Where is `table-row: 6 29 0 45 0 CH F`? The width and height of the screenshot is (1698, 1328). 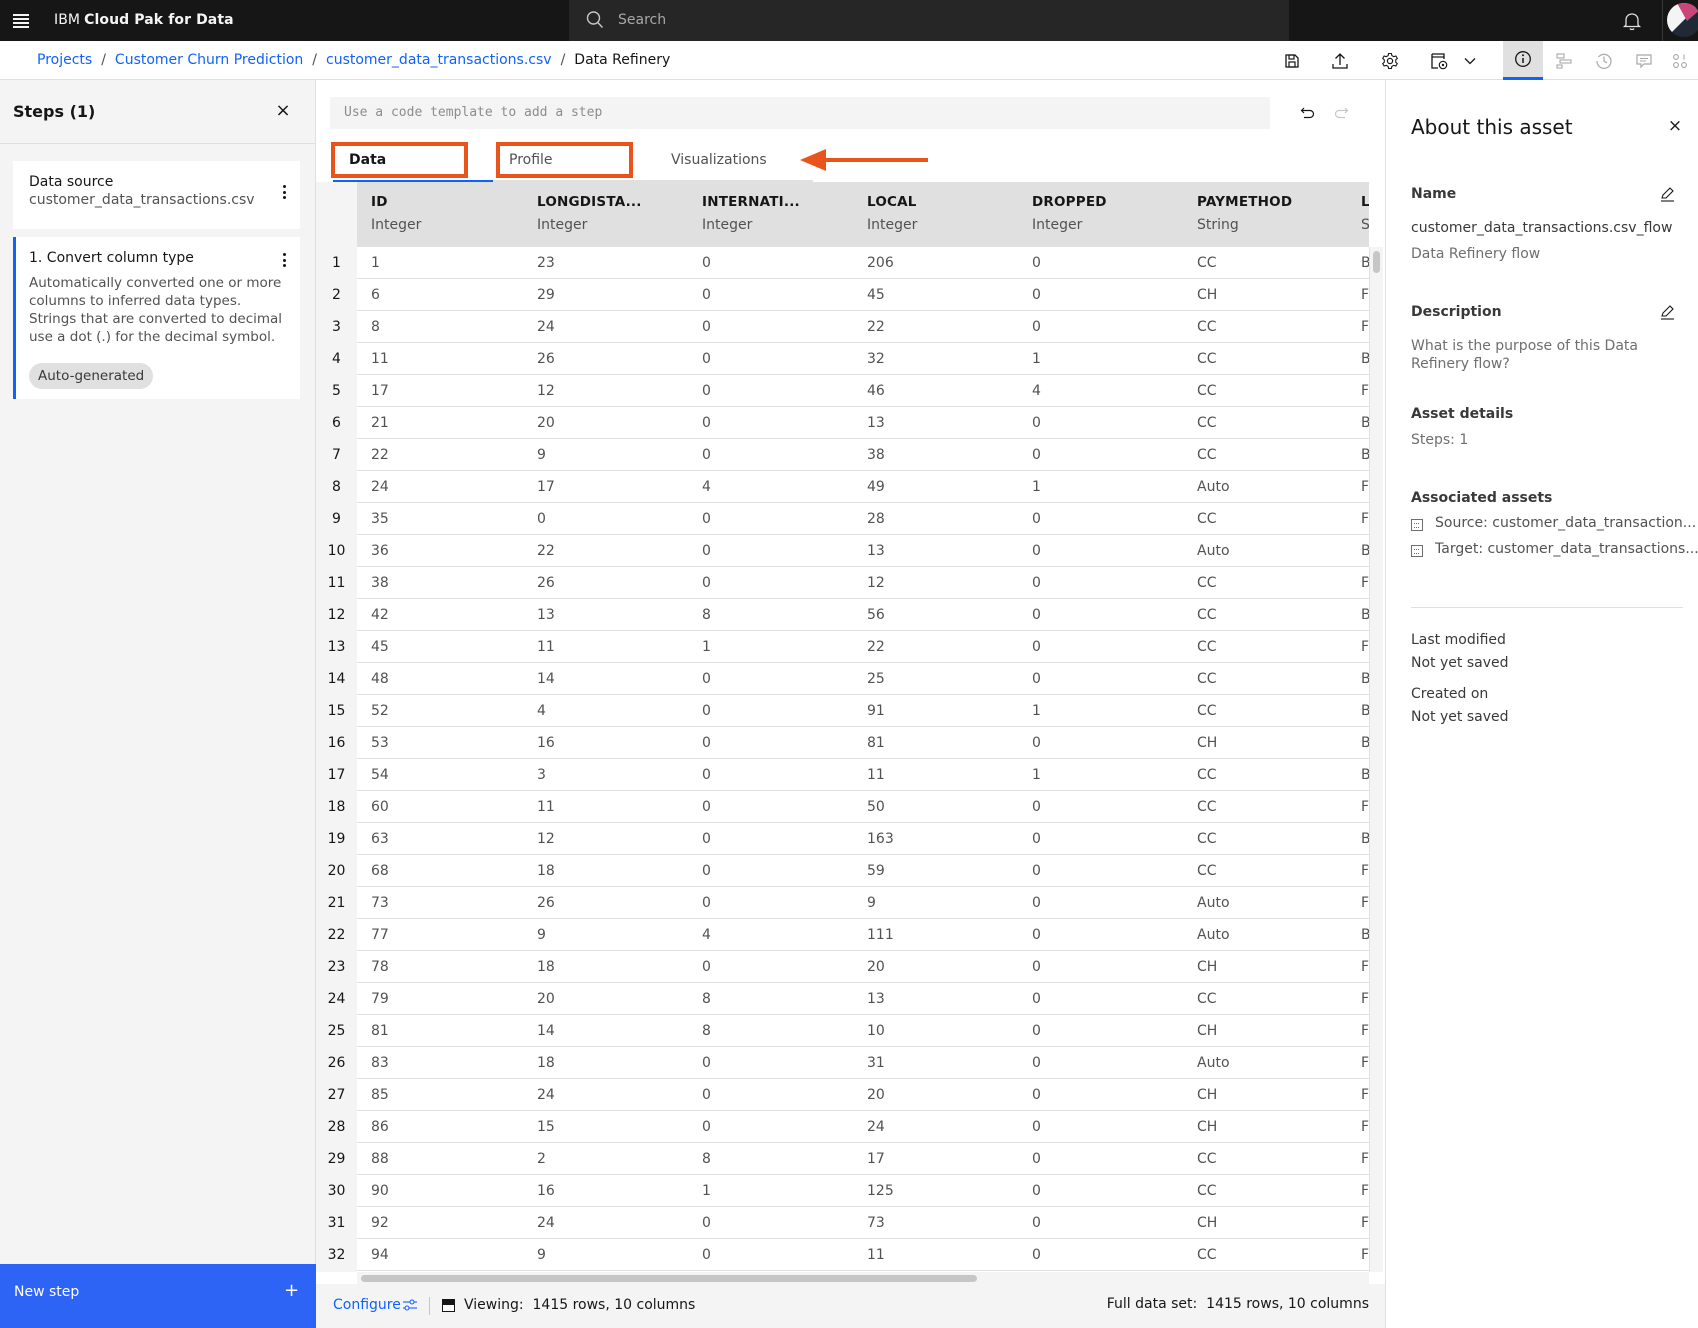 table-row: 6 29 0 45 0 CH F is located at coordinates (863, 295).